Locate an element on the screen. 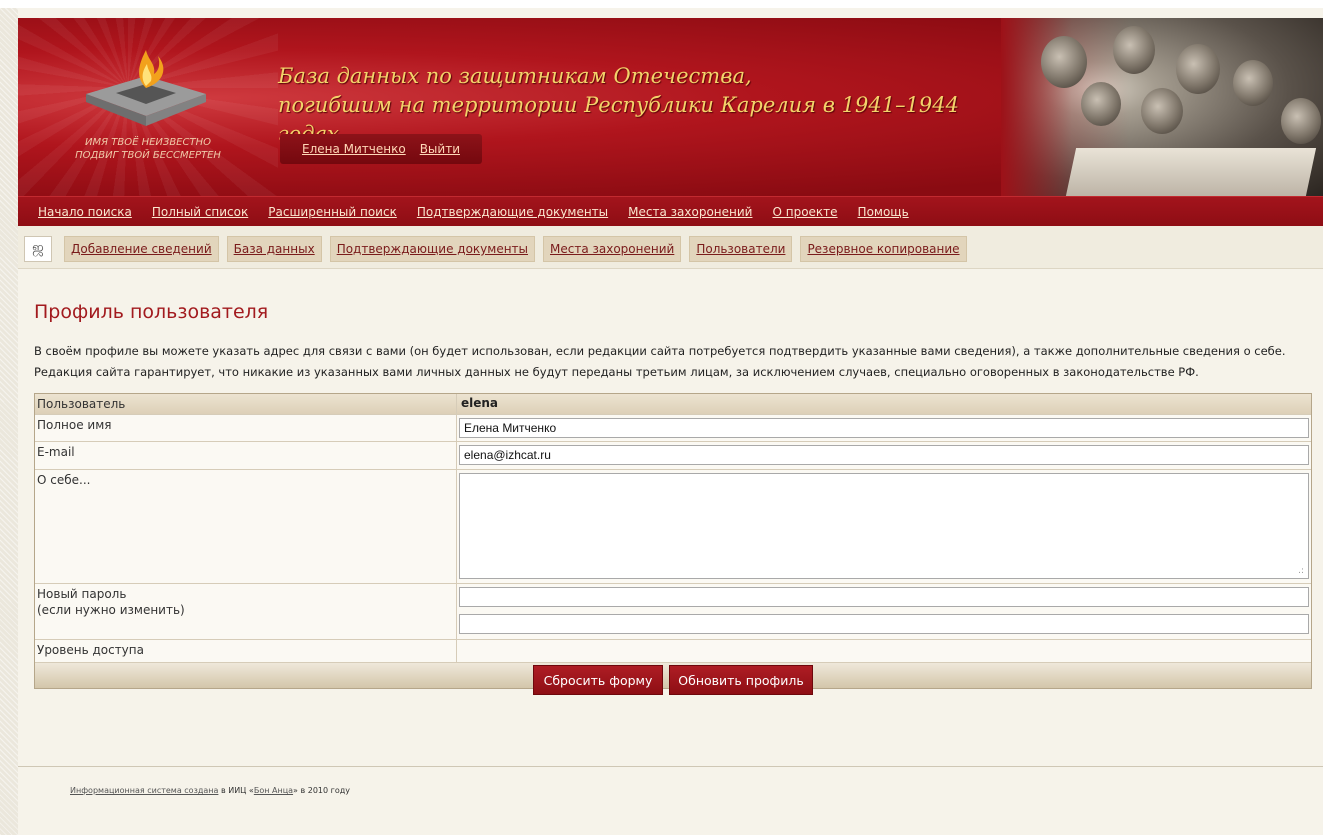 This screenshot has height=835, width=1323. form-buttons: Сбросить форму Обновить профиль is located at coordinates (673, 679).